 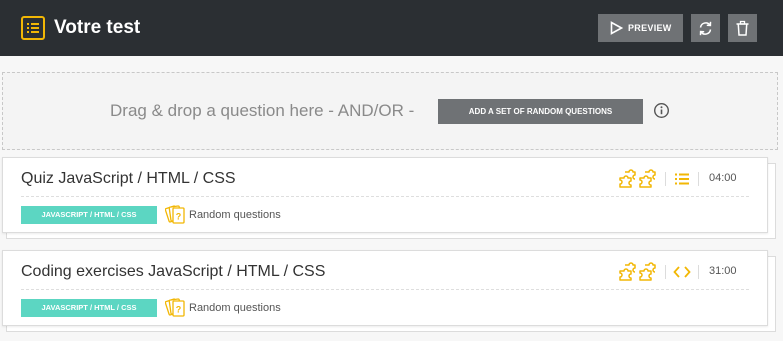 I want to click on code-icon, so click(x=682, y=272).